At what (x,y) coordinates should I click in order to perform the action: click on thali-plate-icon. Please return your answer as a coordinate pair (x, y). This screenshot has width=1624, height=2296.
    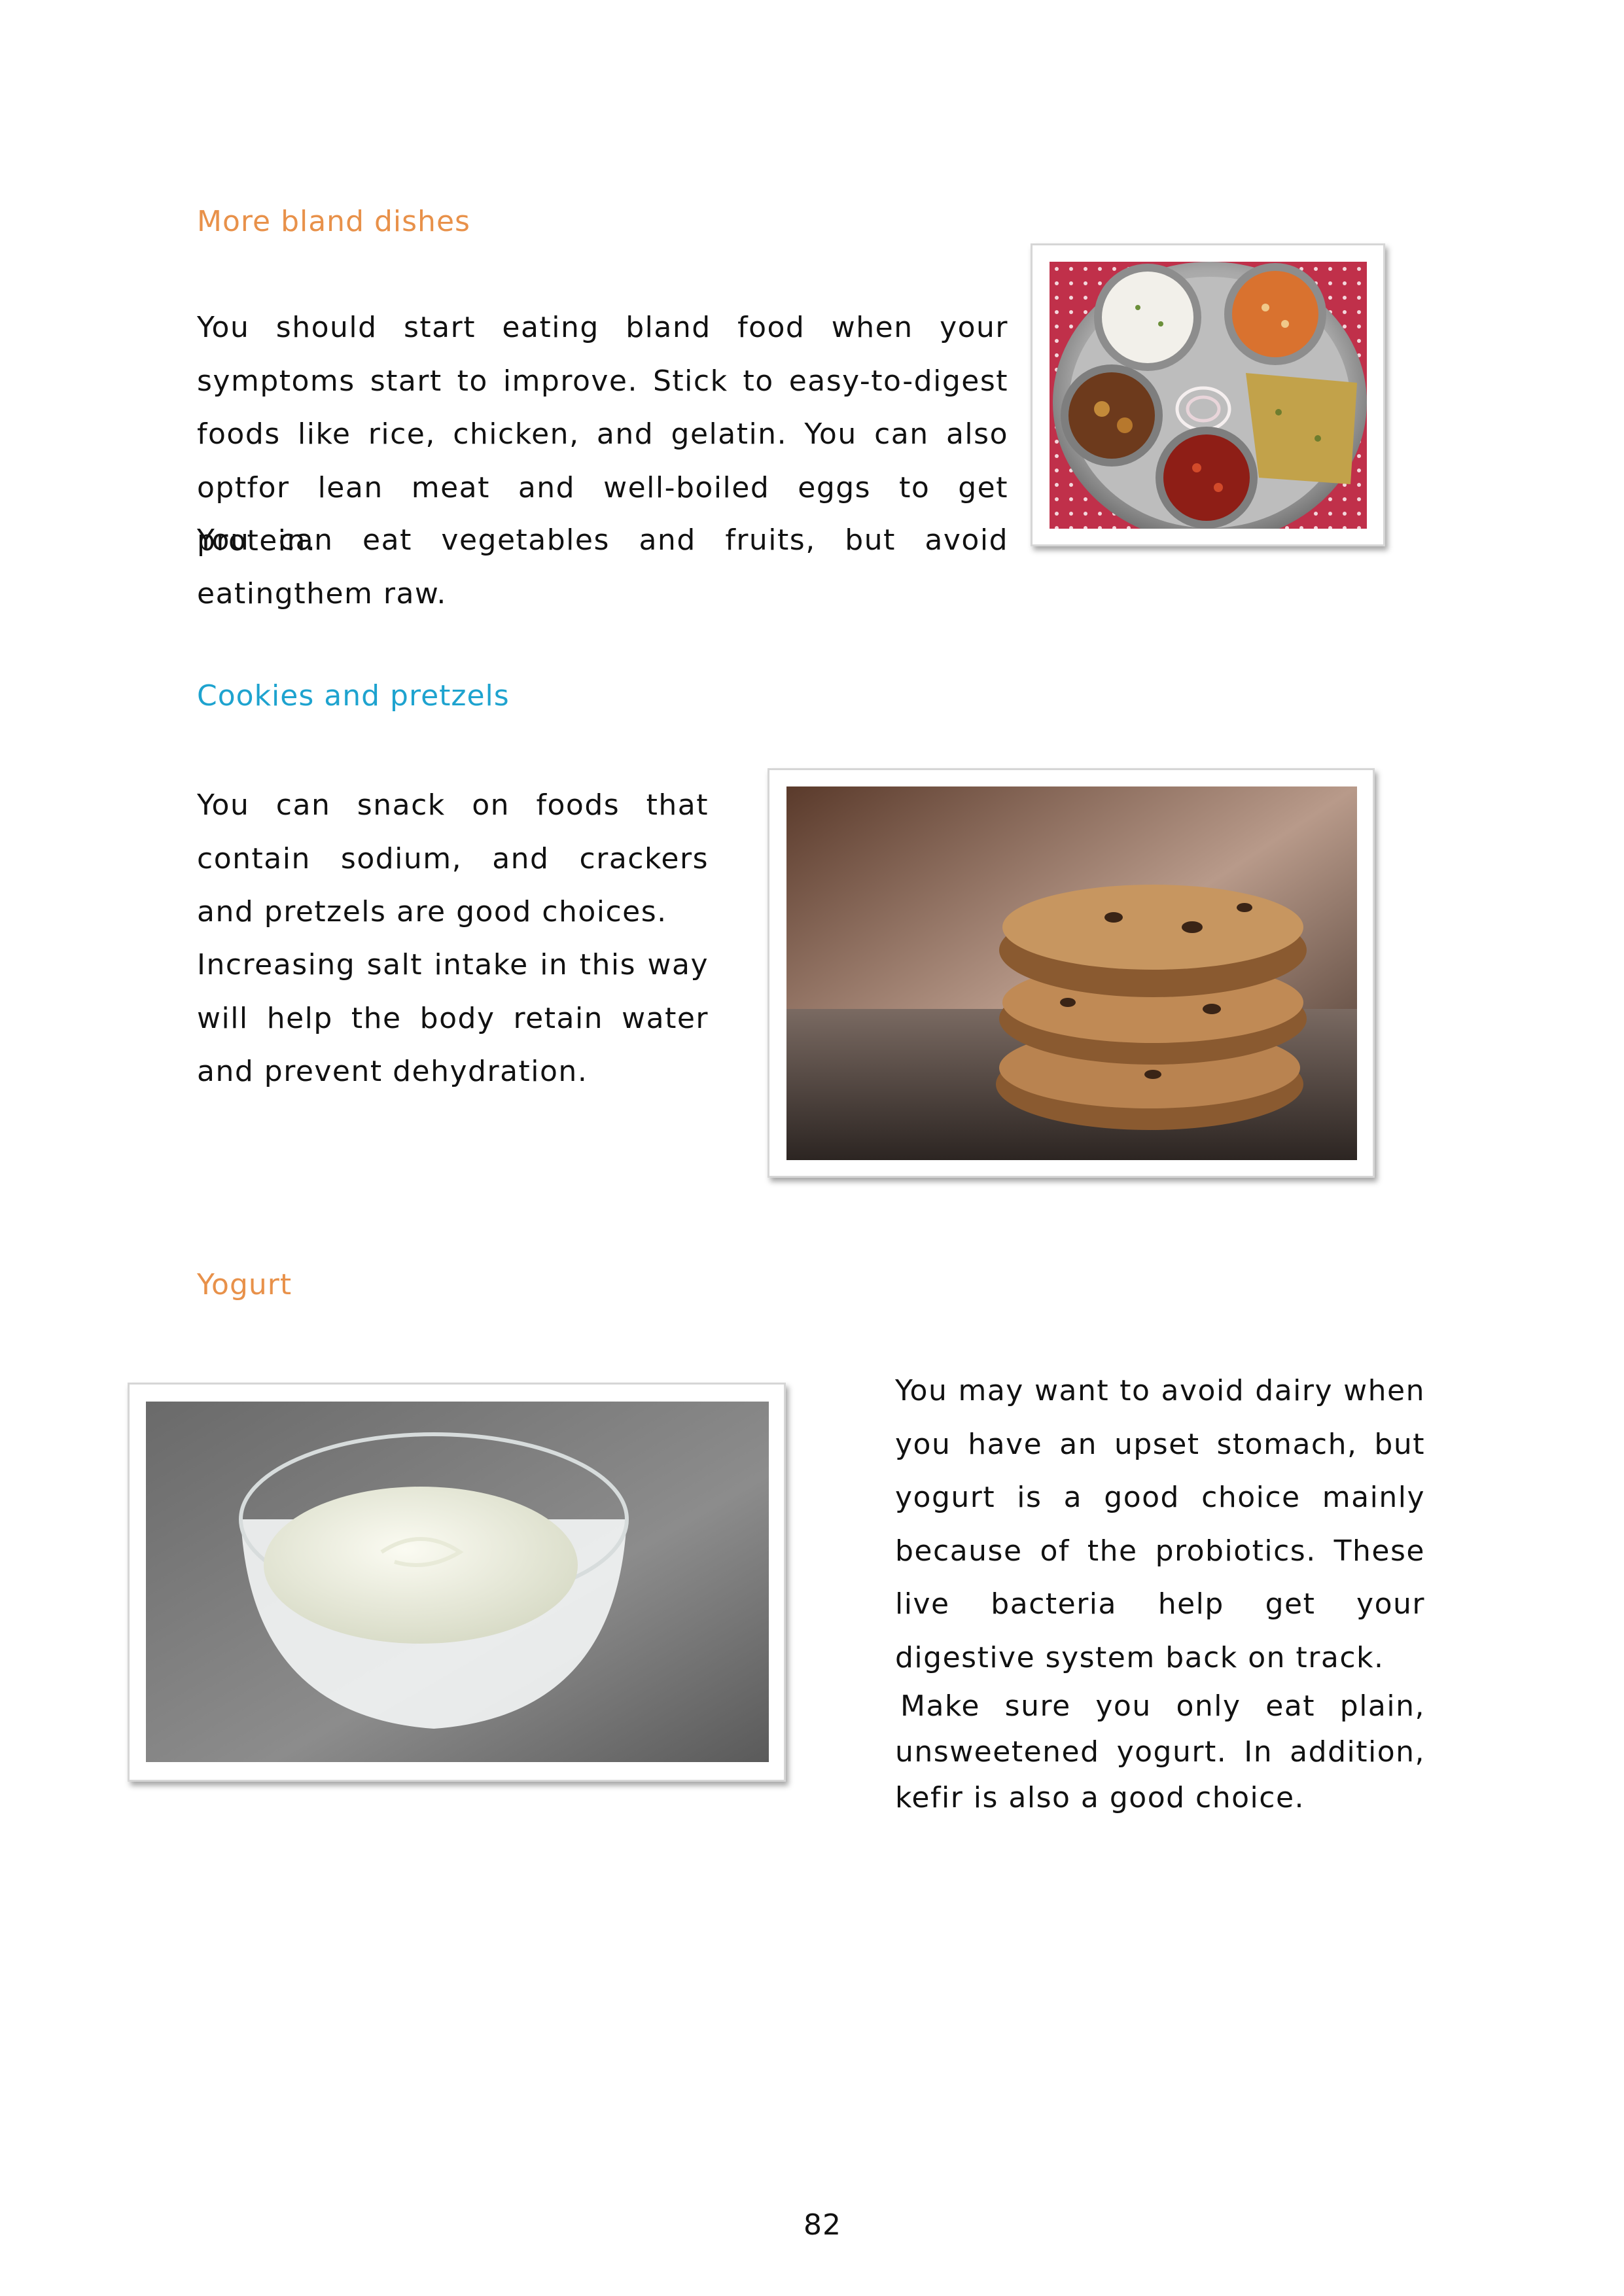
    Looking at the image, I should click on (1208, 395).